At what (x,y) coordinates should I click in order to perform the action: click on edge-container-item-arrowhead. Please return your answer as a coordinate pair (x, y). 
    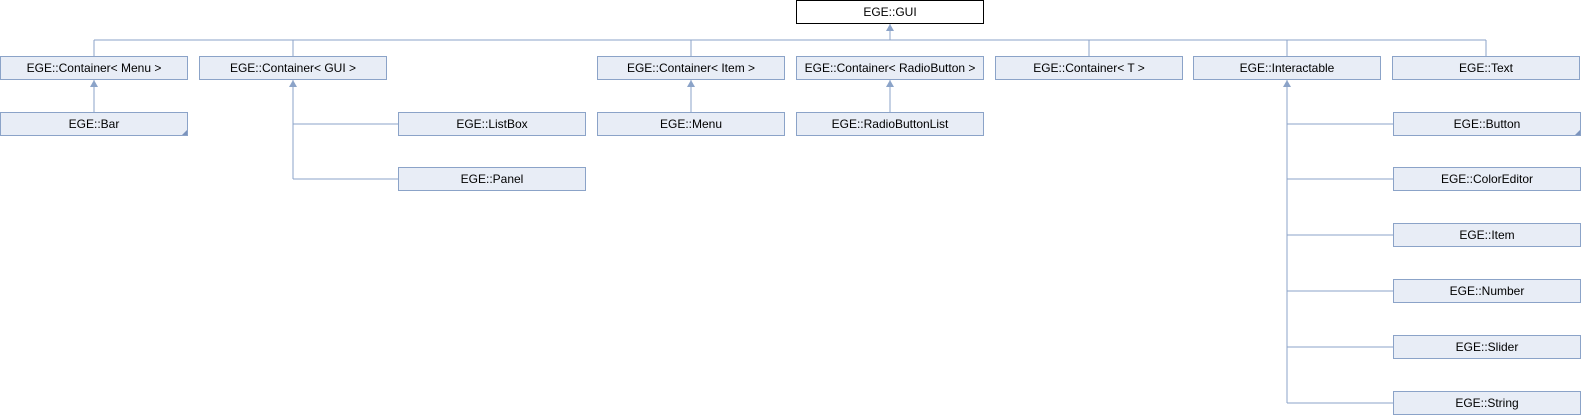
    Looking at the image, I should click on (691, 83).